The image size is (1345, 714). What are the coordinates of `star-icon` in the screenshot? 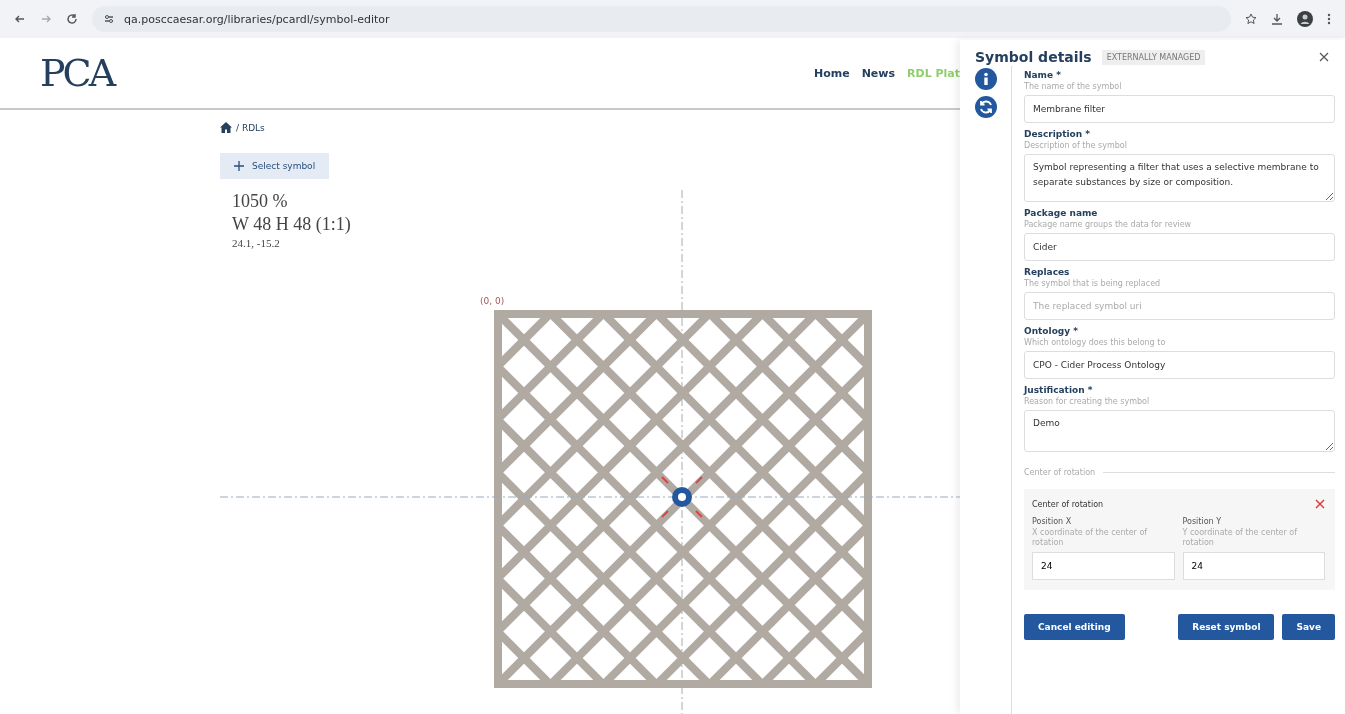 It's located at (1251, 19).